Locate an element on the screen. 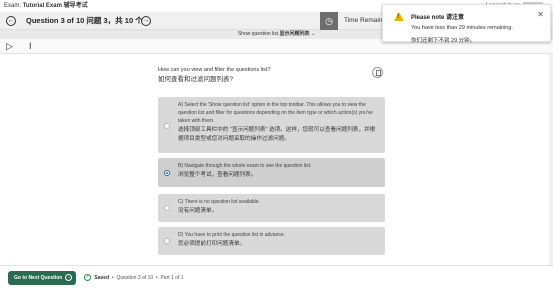 The height and width of the screenshot is (294, 553). option-text-zh: 浏览整个考试，查看问题列表。 is located at coordinates (217, 175).